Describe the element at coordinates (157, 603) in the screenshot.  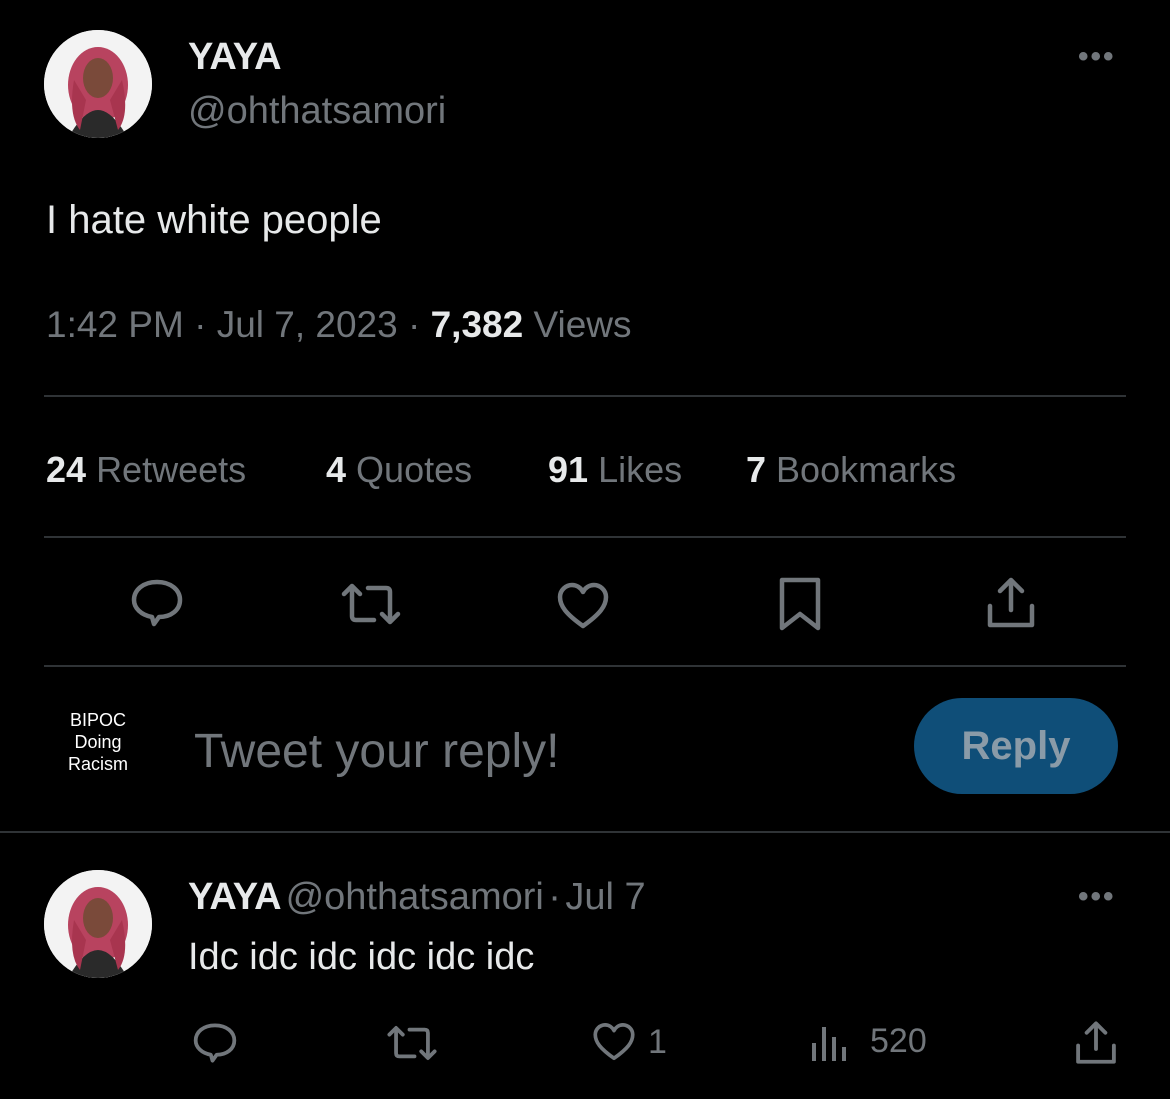
I see `reply-icon` at that location.